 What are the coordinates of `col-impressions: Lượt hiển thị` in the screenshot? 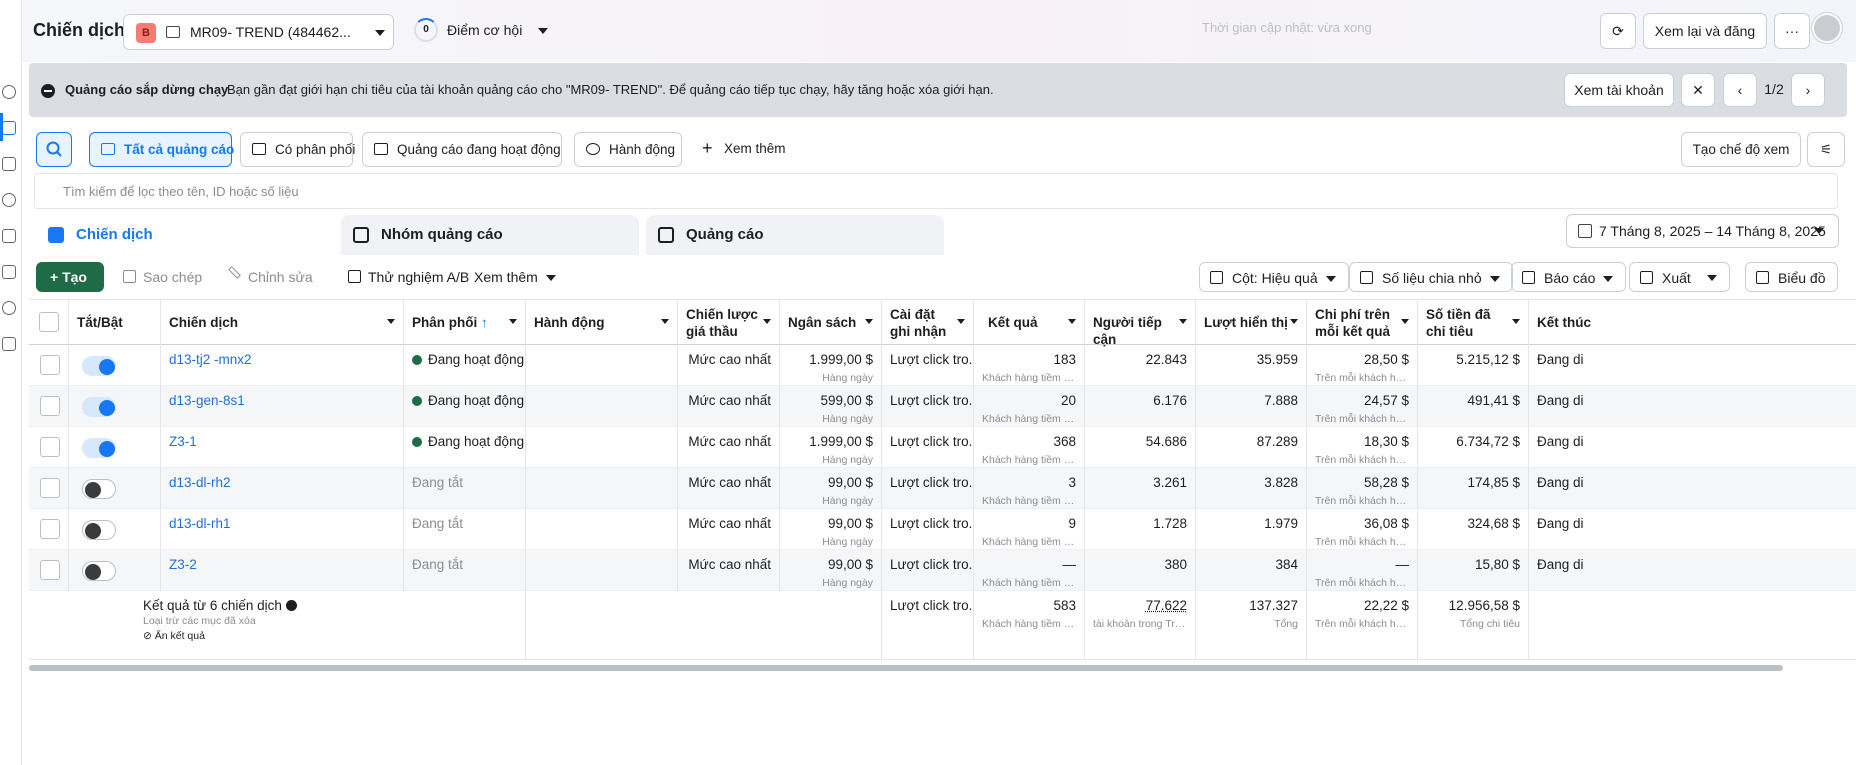 It's located at (1251, 323).